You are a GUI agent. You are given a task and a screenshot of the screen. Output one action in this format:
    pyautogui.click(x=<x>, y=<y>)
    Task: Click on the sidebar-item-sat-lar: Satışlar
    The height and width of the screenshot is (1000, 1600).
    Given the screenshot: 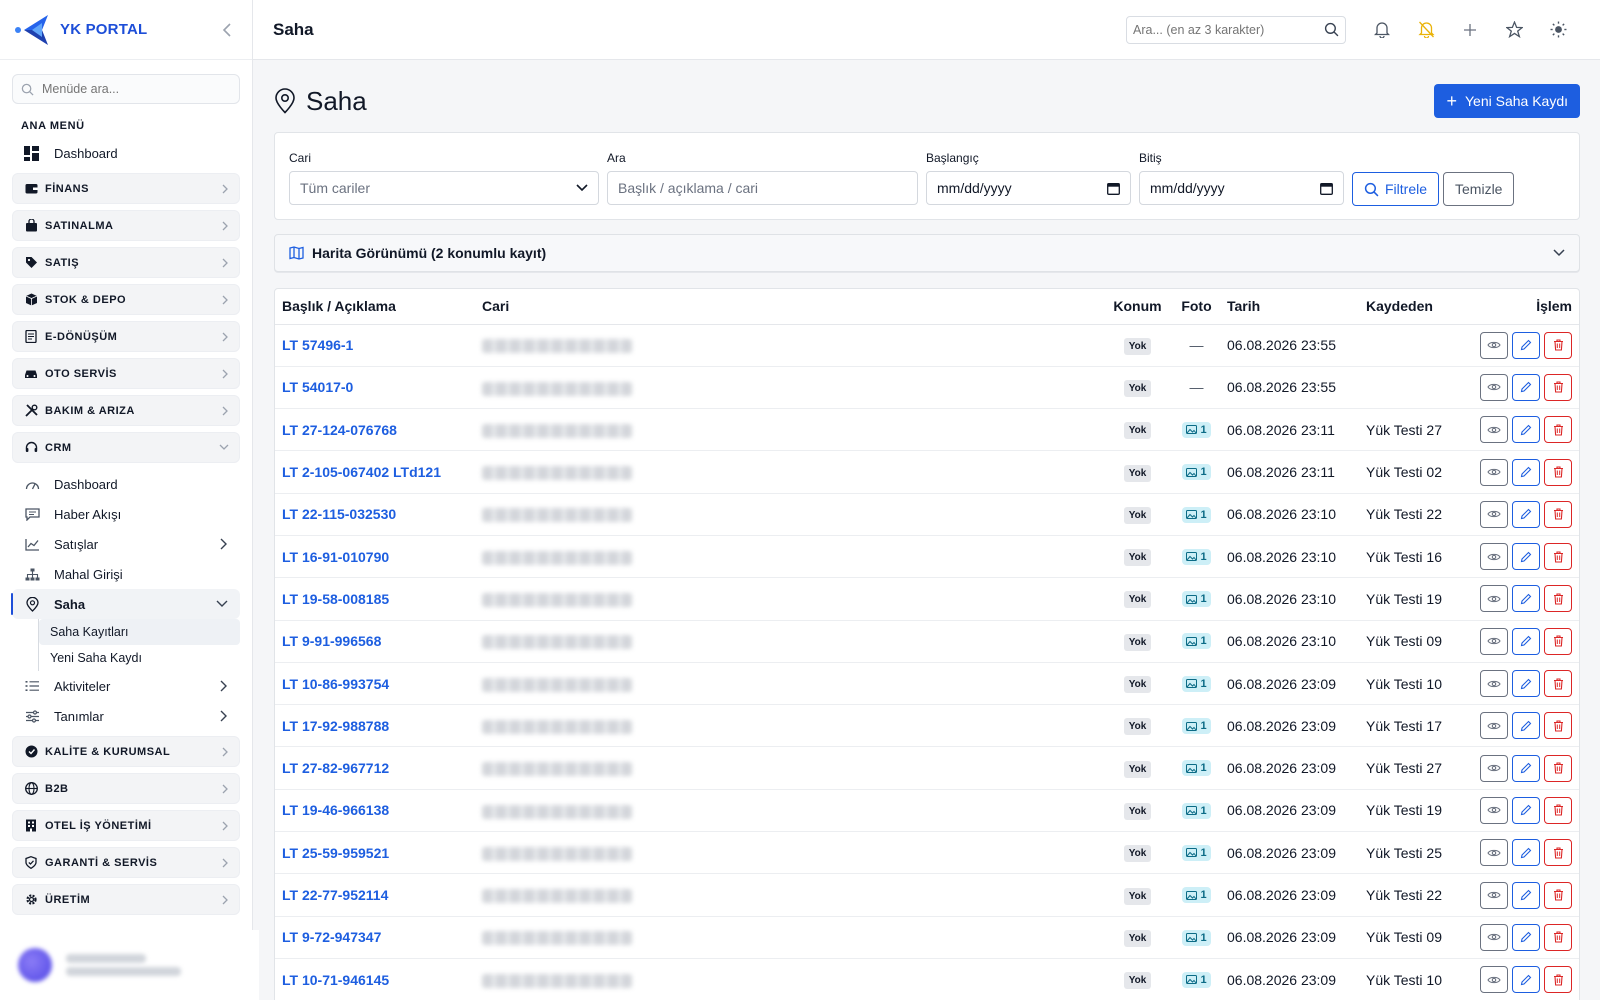 What is the action you would take?
    pyautogui.click(x=126, y=544)
    